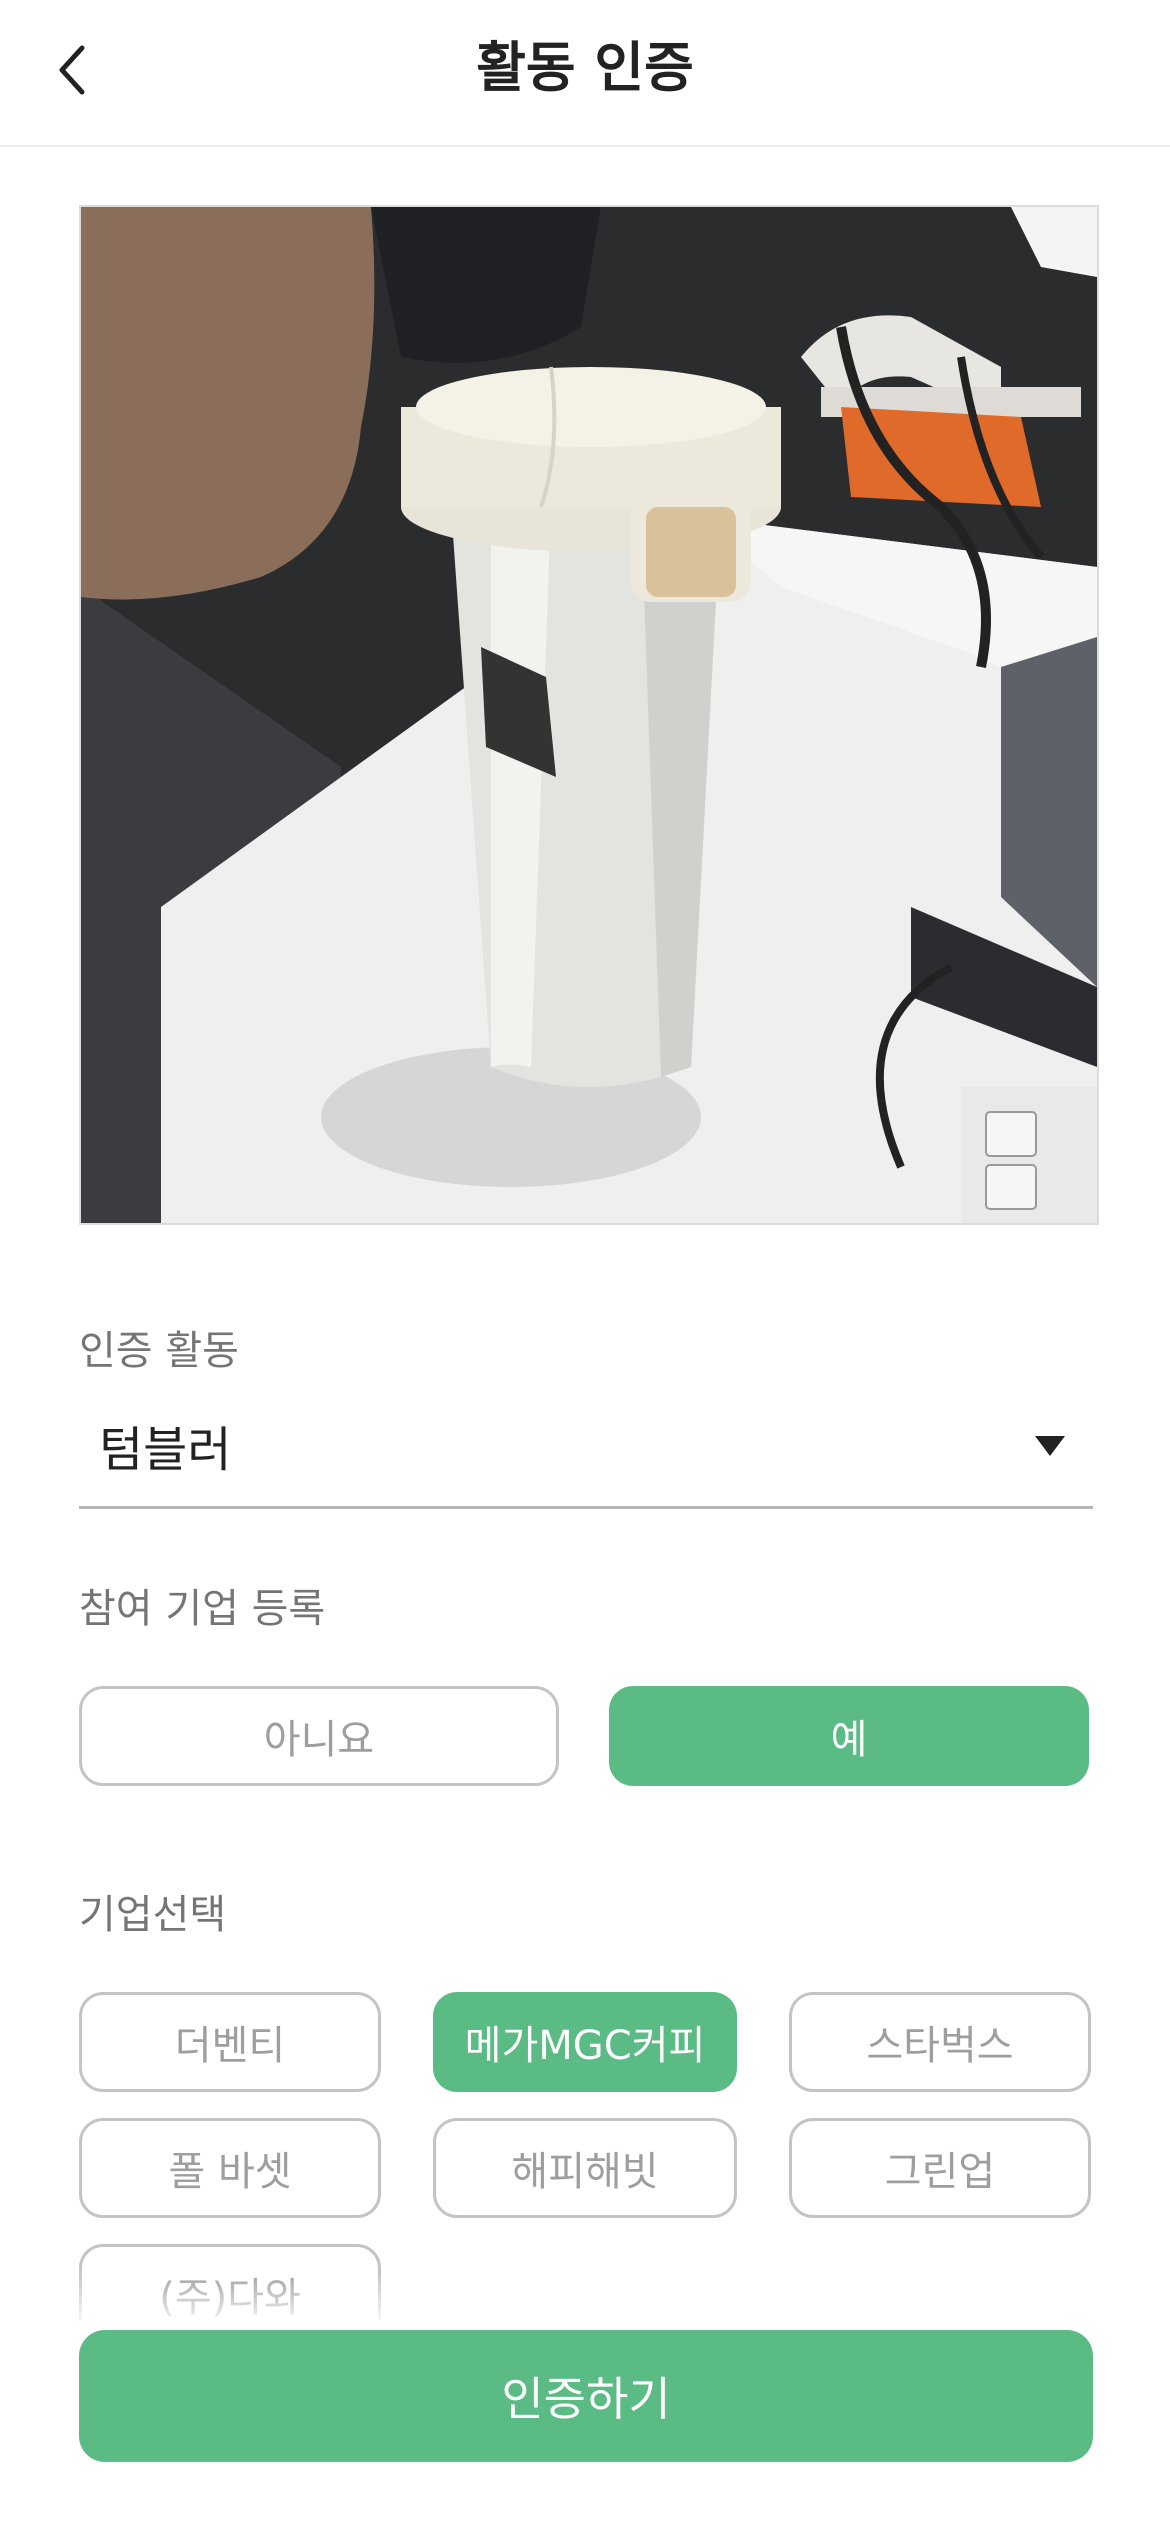  I want to click on yes-button: 예, so click(849, 1736).